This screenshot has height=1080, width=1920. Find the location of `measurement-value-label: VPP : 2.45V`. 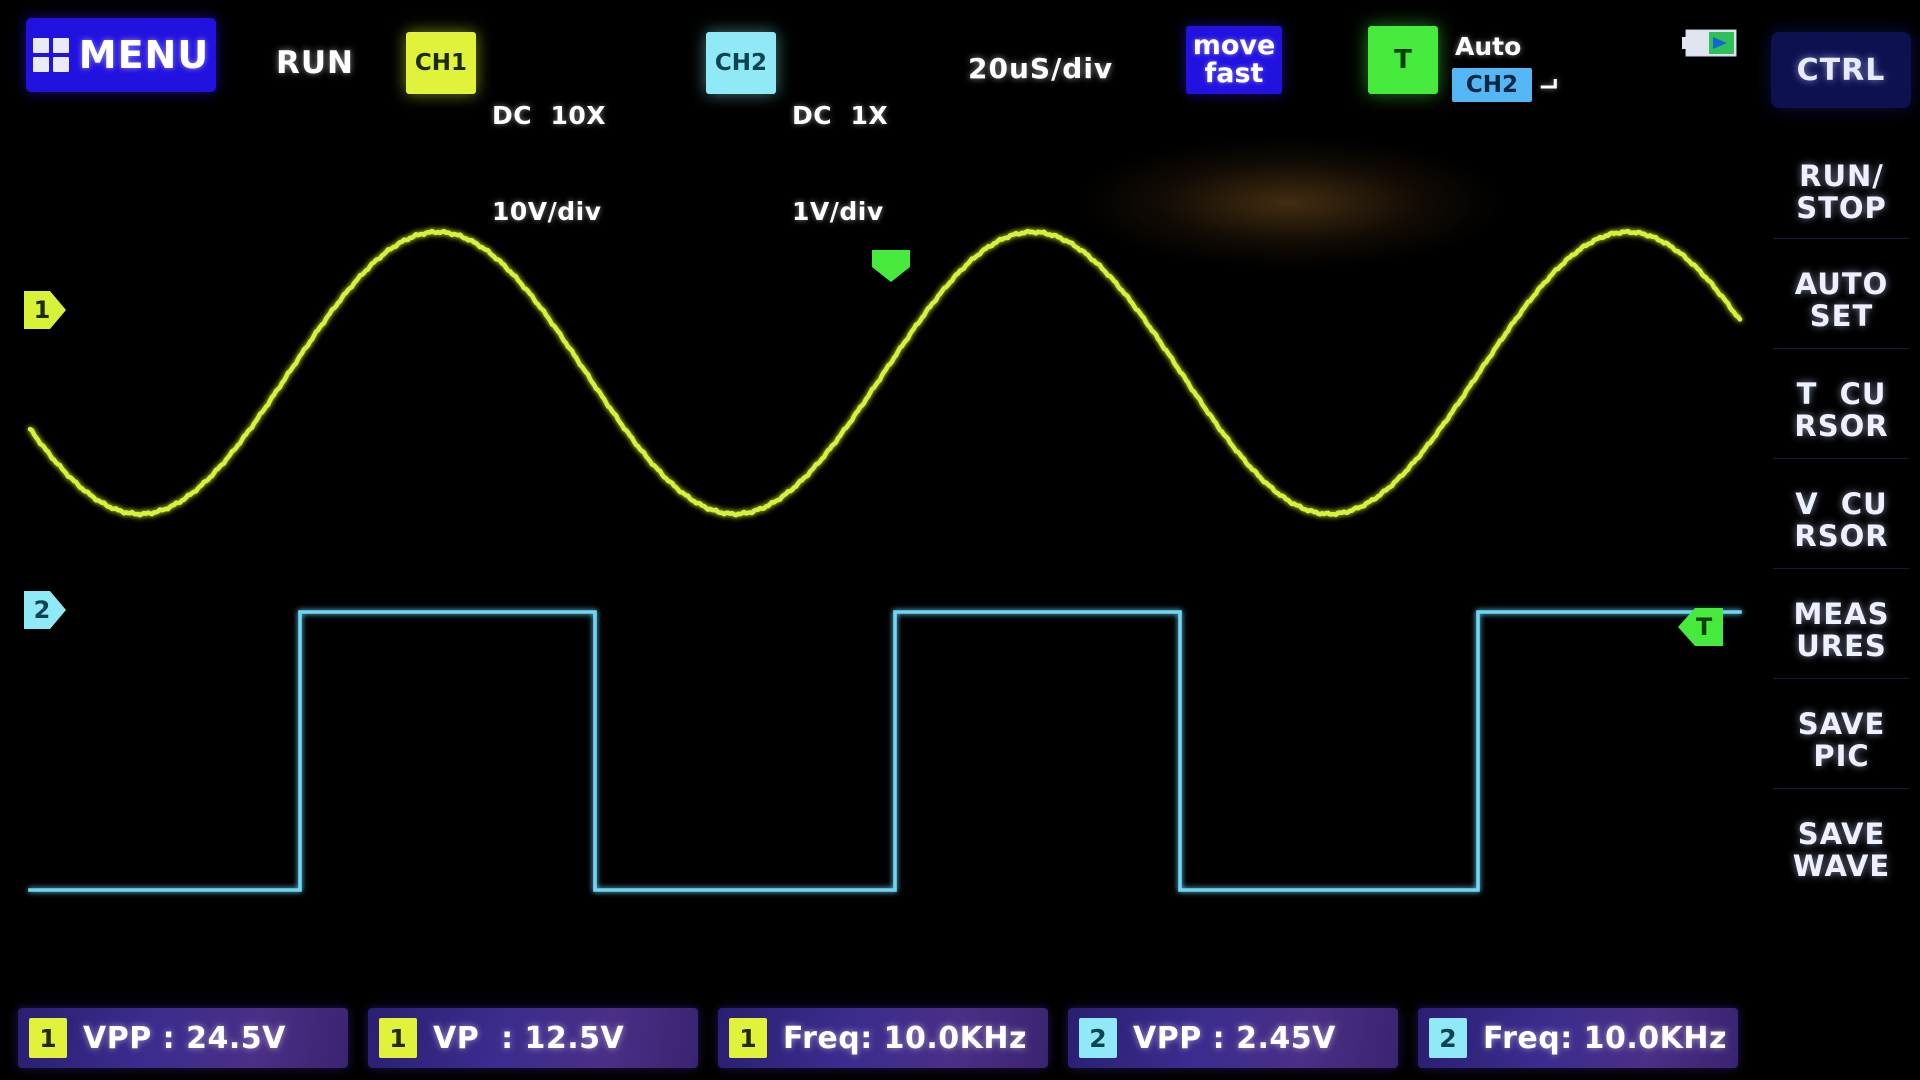

measurement-value-label: VPP : 2.45V is located at coordinates (1234, 1038).